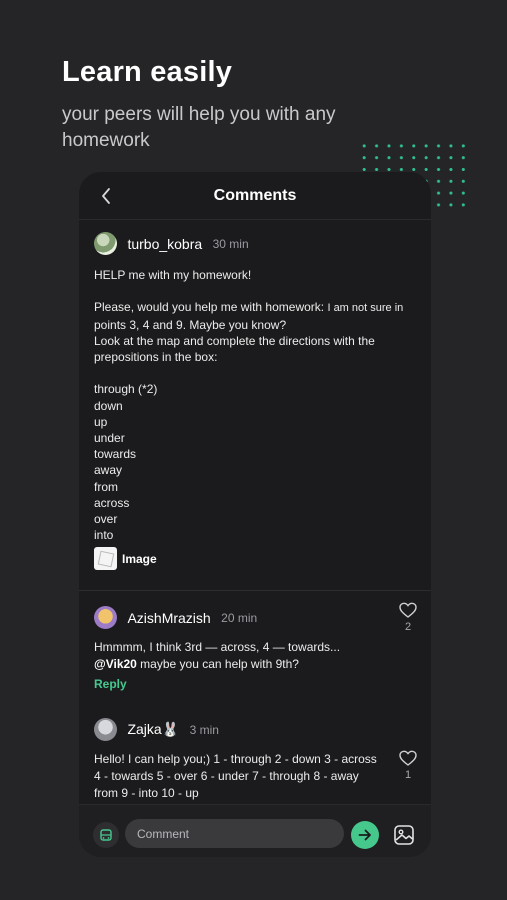 This screenshot has height=900, width=507. I want to click on comment-text-tail: maybe you can help with 9th?, so click(217, 664).